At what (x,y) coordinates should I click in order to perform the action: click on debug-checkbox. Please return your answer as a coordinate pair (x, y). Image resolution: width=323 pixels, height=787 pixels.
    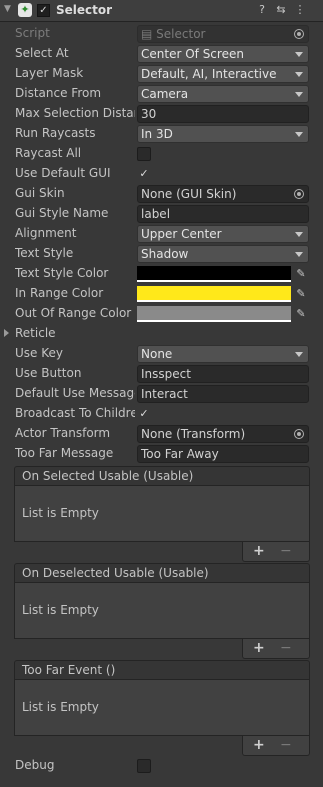
    Looking at the image, I should click on (144, 766).